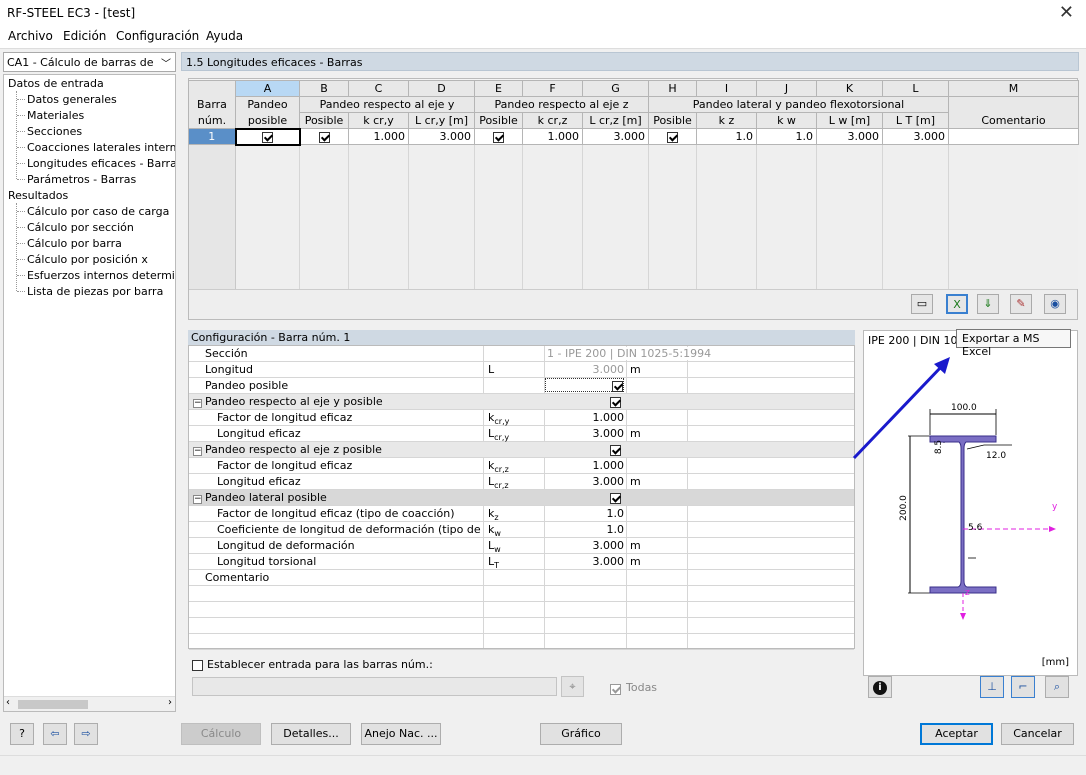 The image size is (1086, 775). What do you see at coordinates (98, 211) in the screenshot?
I see `tree-item-by-loadcase: Cálculo por caso de carga` at bounding box center [98, 211].